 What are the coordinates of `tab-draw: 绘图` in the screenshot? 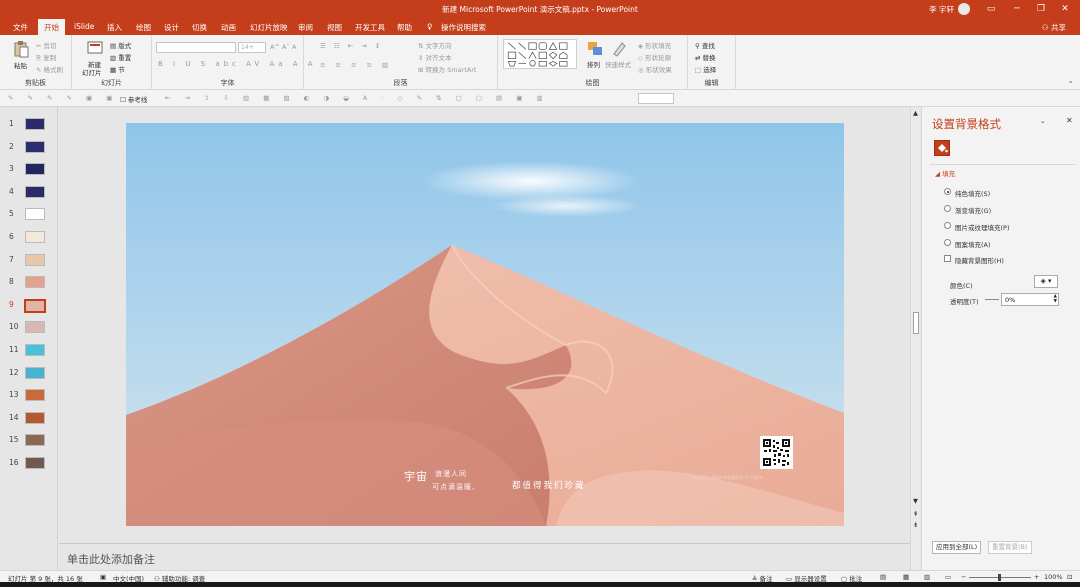 It's located at (143, 27).